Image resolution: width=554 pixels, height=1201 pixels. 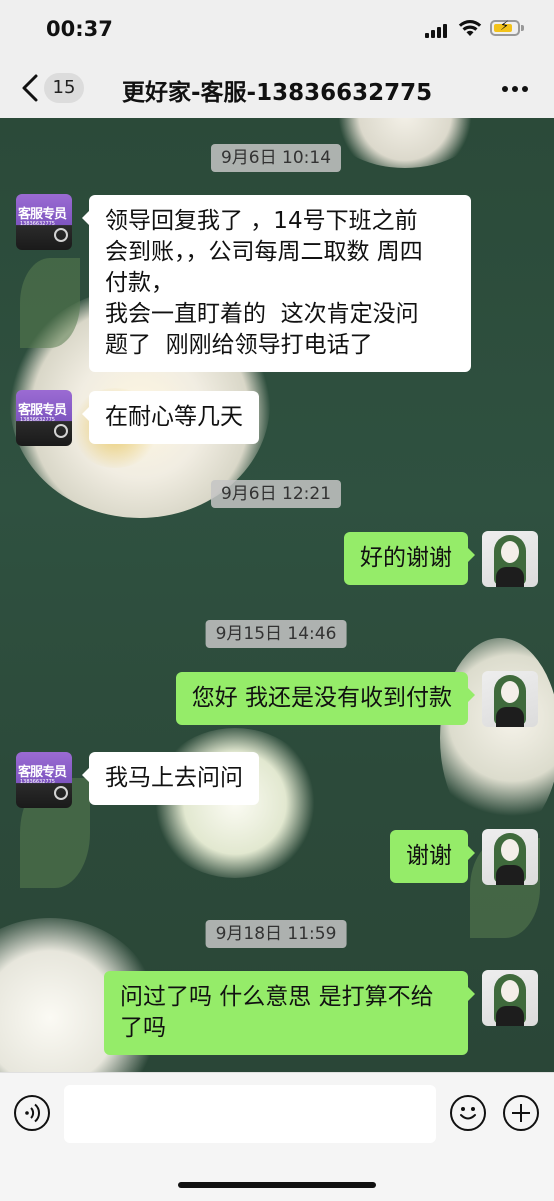 I want to click on chat-header: 15 更好家-客服-13836632775, so click(x=277, y=88).